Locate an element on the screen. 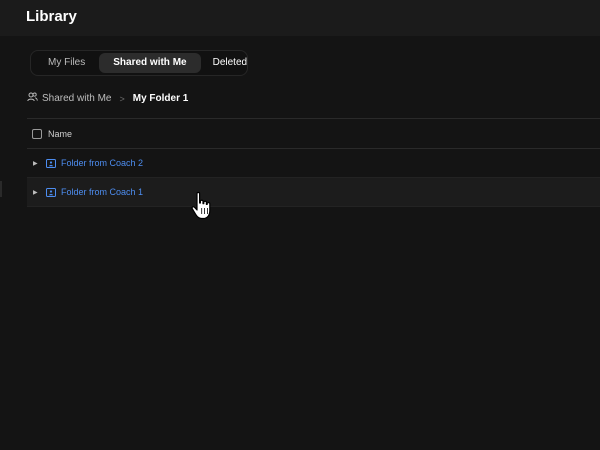  select-all-checkbox is located at coordinates (37, 134).